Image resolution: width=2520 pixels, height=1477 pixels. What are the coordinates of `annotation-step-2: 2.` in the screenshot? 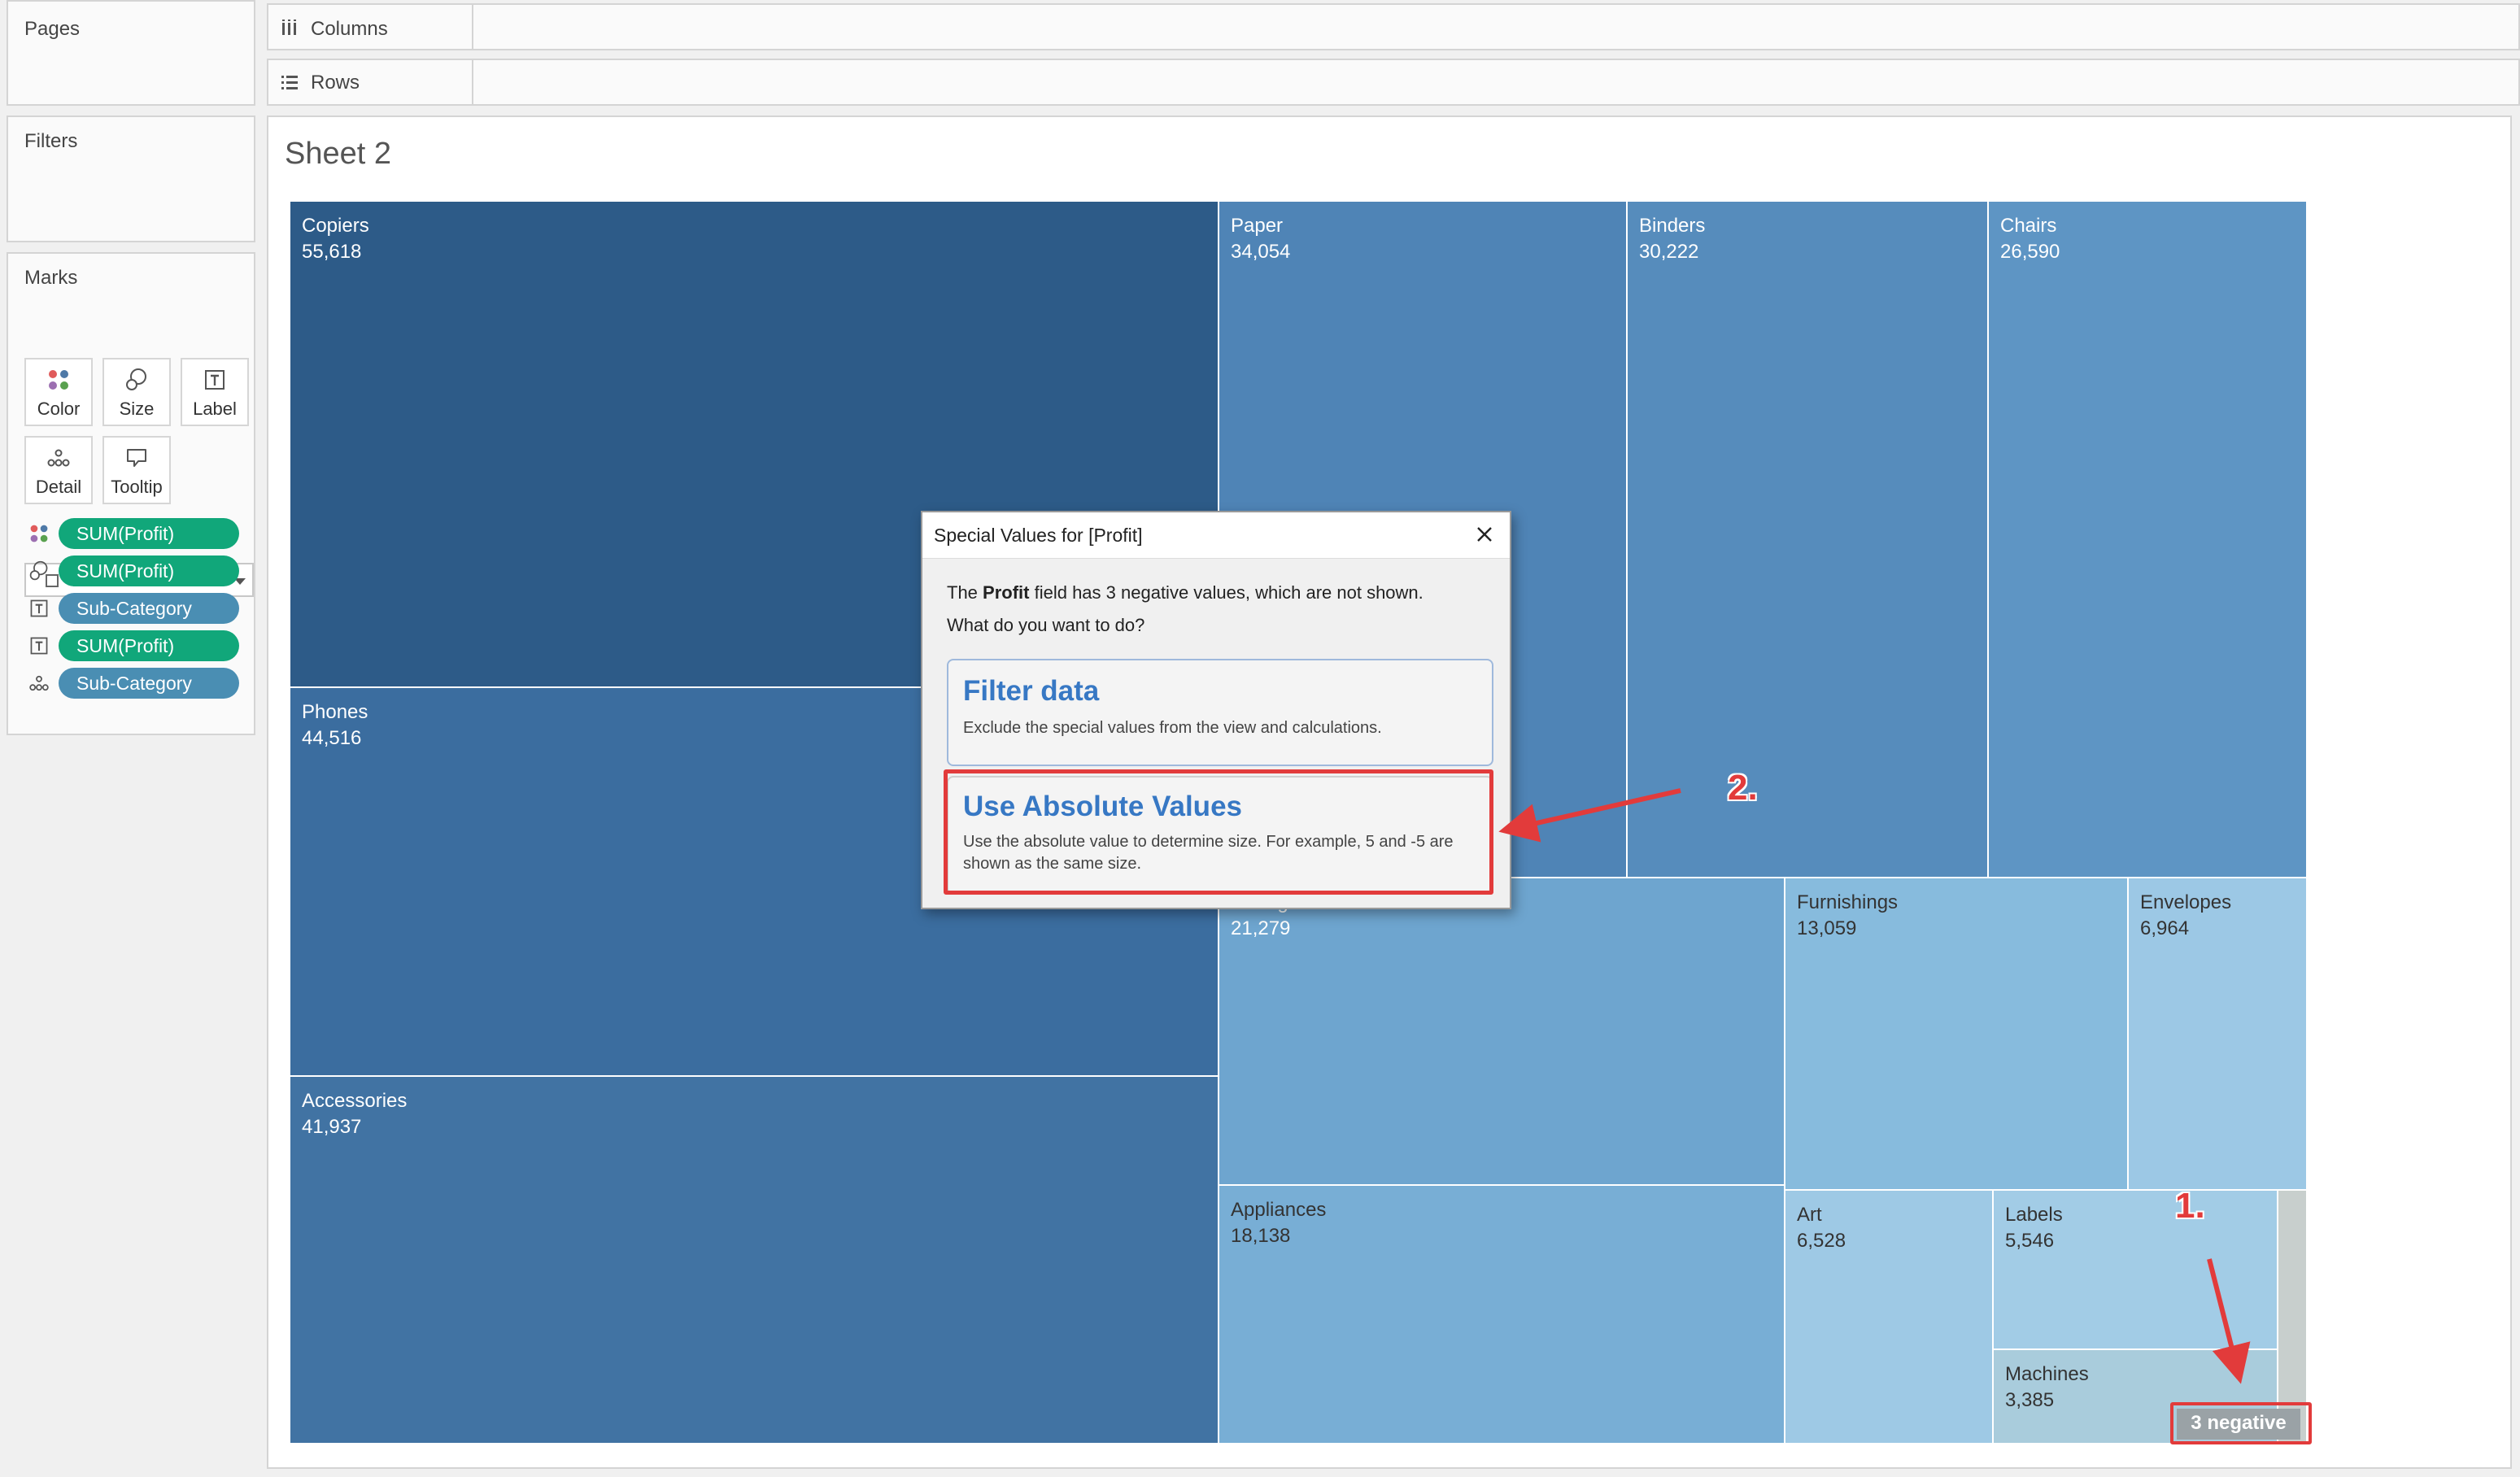 It's located at (1743, 788).